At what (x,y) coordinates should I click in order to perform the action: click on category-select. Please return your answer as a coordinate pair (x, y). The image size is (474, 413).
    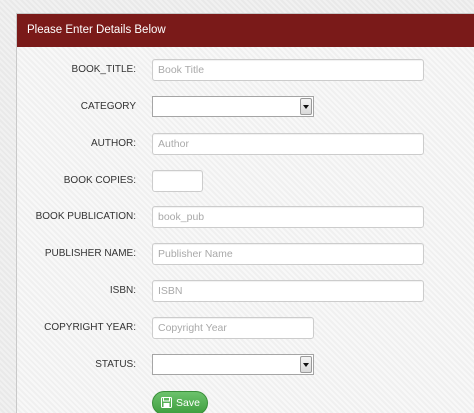
    Looking at the image, I should click on (233, 106).